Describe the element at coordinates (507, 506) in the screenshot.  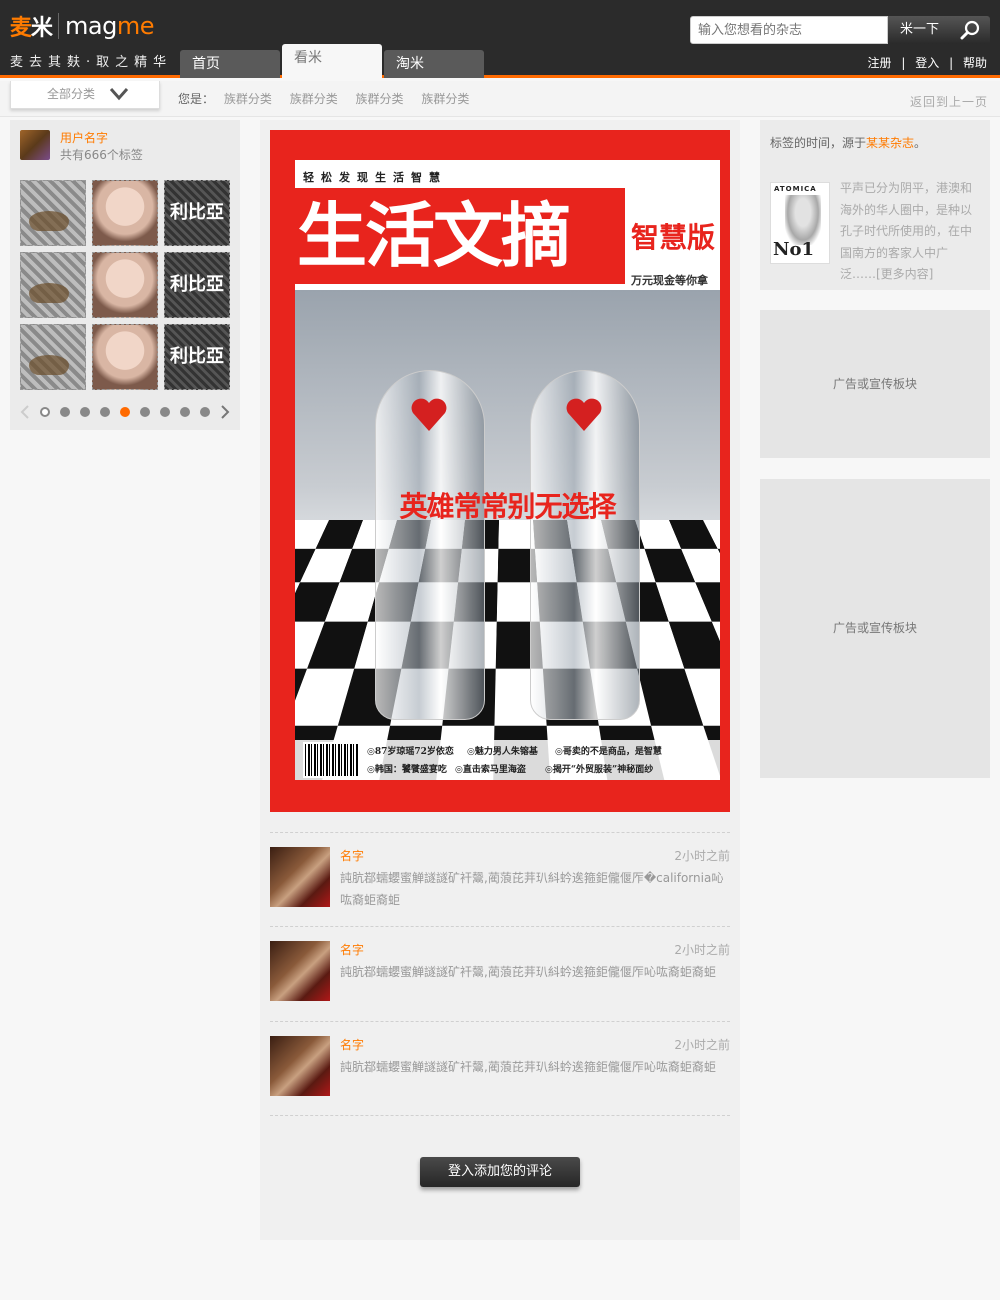
I see `cover-headline: 英雄常常别无选择` at that location.